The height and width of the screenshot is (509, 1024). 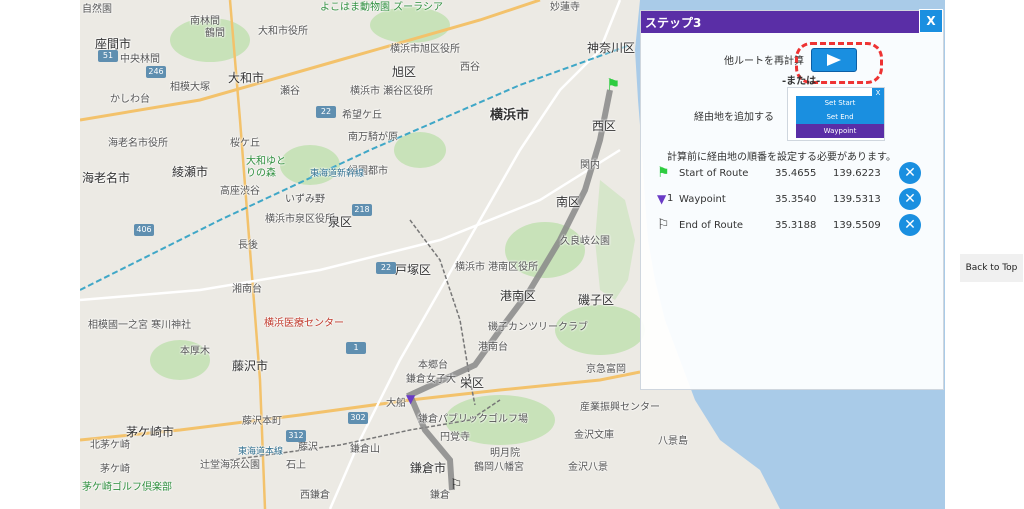 What do you see at coordinates (472, 383) in the screenshot?
I see `map-label: 栄区` at bounding box center [472, 383].